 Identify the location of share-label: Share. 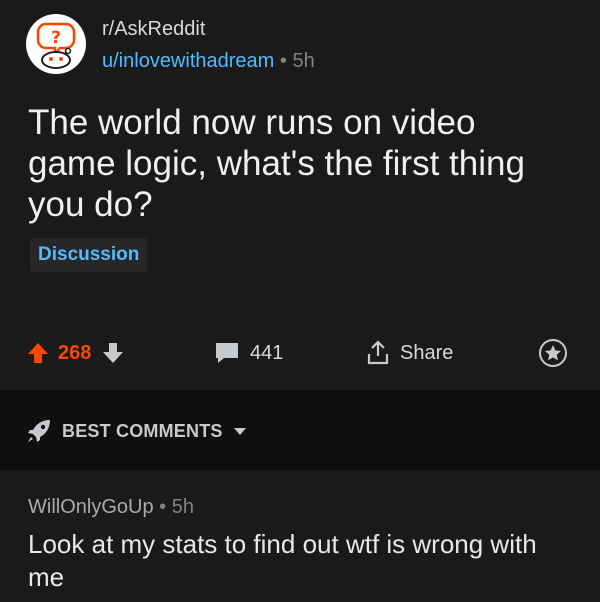
(427, 352).